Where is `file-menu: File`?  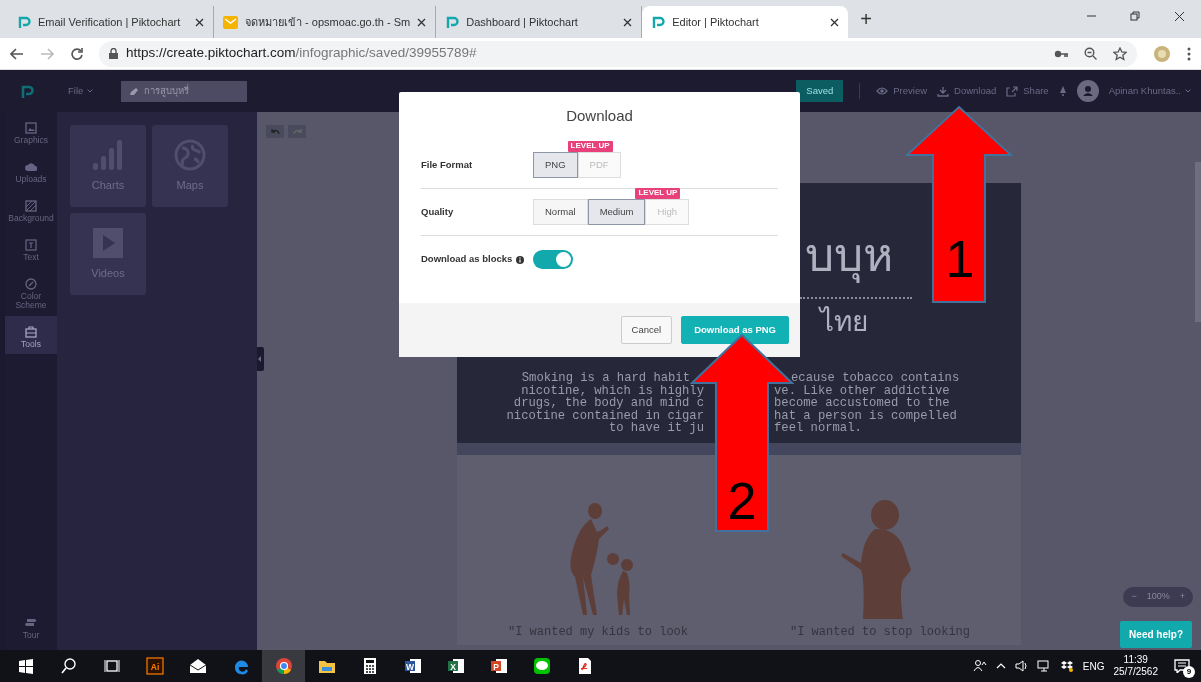
file-menu: File is located at coordinates (81, 91).